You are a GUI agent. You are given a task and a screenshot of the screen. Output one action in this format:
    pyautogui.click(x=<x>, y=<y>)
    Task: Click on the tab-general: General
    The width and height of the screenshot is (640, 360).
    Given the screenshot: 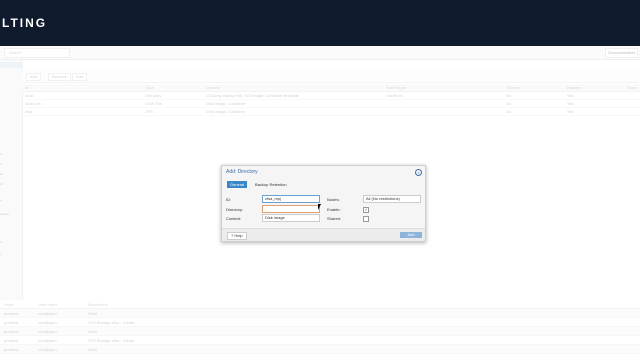 What is the action you would take?
    pyautogui.click(x=237, y=184)
    